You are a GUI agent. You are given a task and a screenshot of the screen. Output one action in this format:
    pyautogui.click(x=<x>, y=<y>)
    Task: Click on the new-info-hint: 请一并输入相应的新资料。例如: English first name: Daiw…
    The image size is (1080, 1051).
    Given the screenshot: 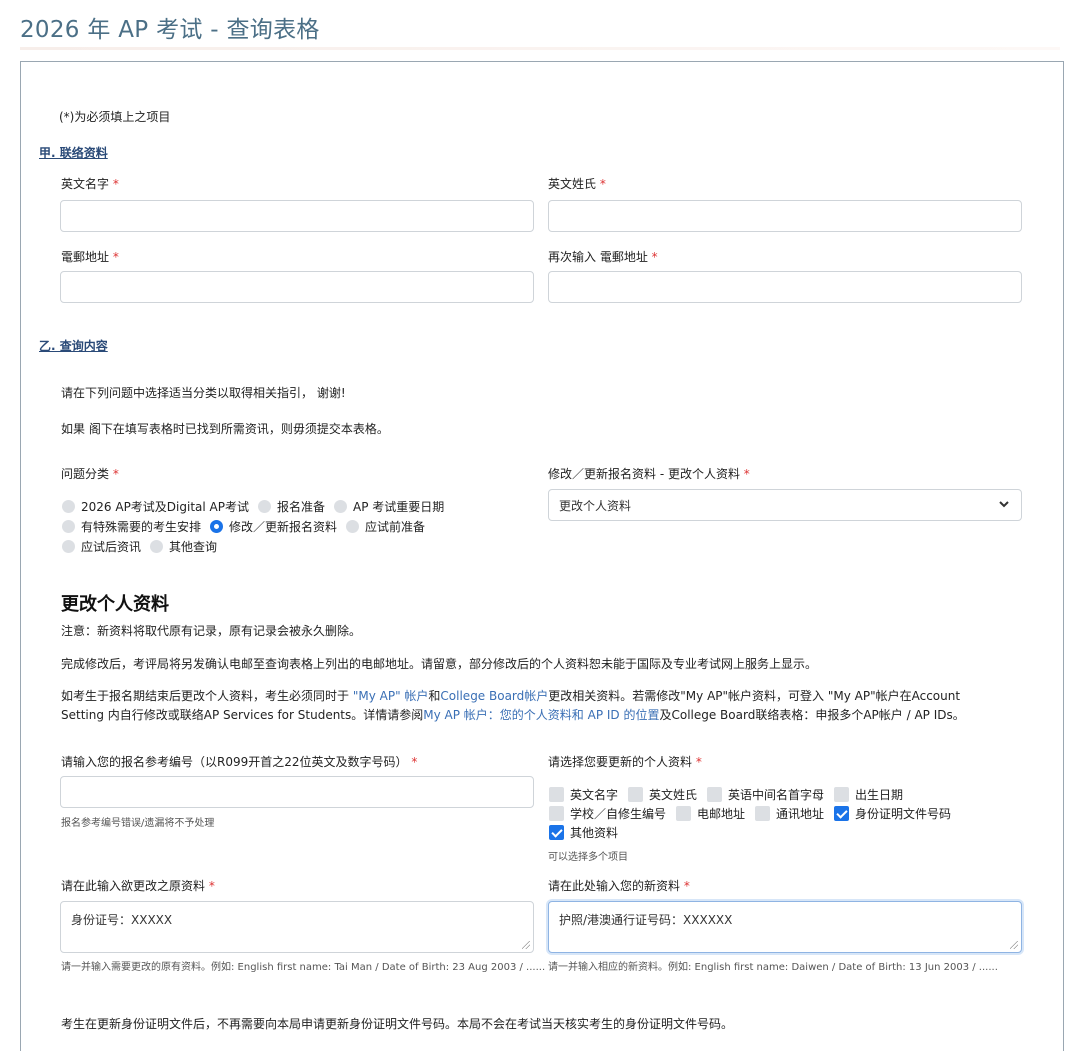 What is the action you would take?
    pyautogui.click(x=773, y=967)
    